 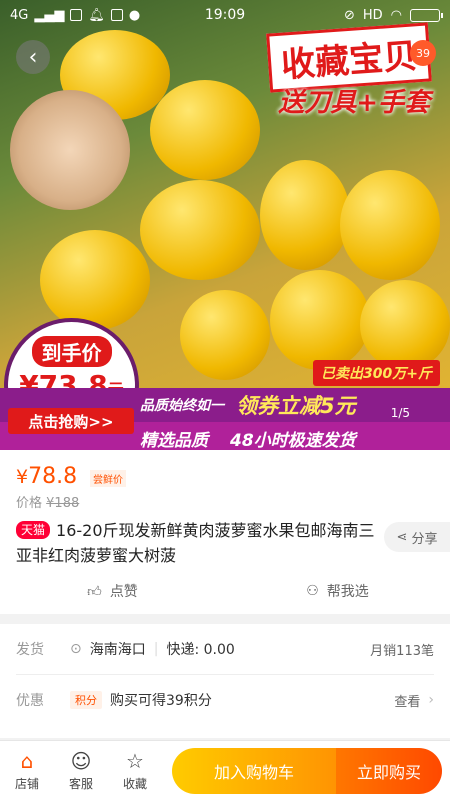 What do you see at coordinates (19, 15) in the screenshot?
I see `network-indicator: 4G` at bounding box center [19, 15].